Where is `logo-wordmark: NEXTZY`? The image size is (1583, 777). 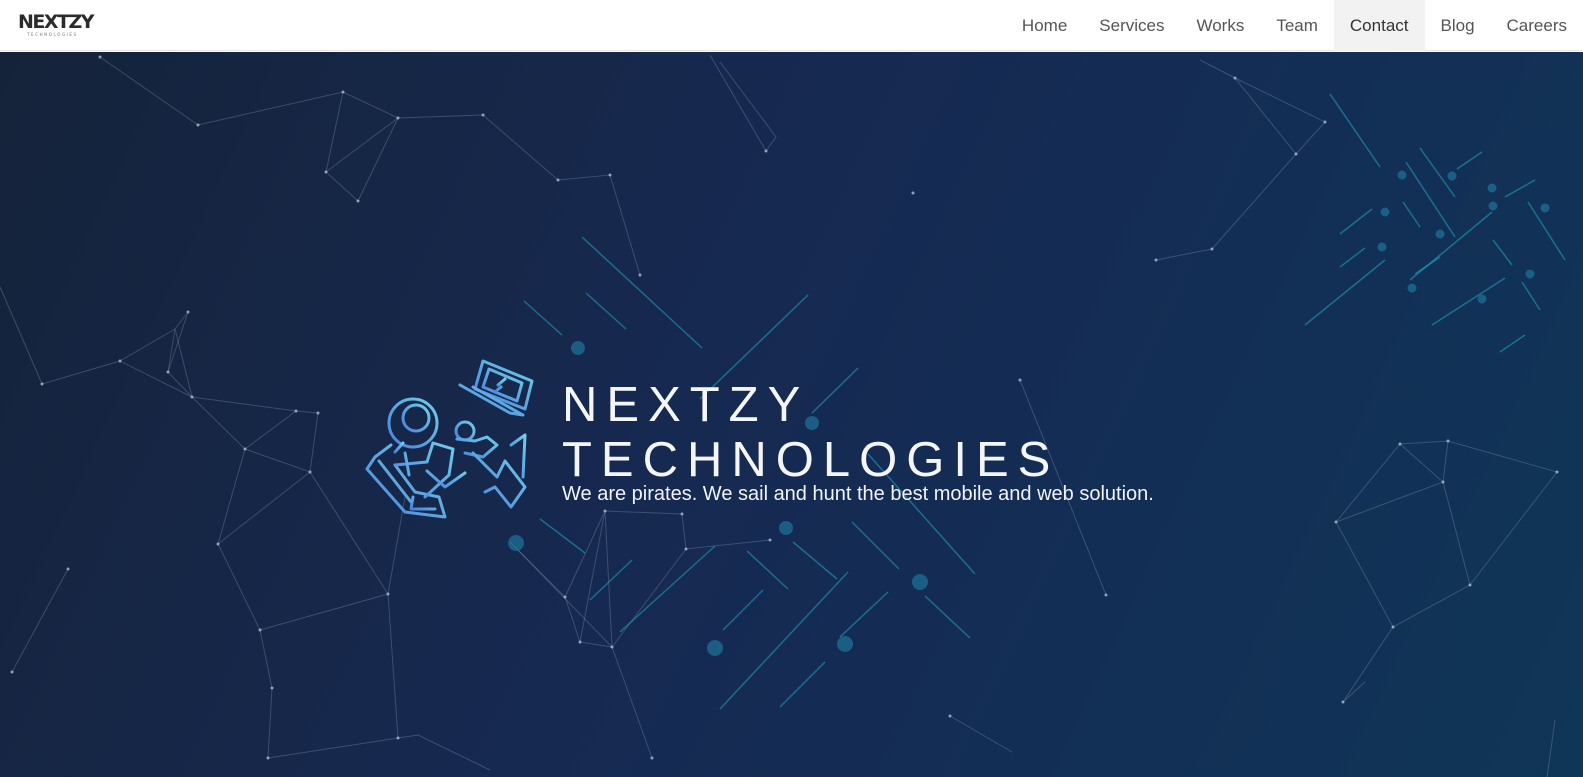
logo-wordmark: NEXTZY is located at coordinates (56, 22).